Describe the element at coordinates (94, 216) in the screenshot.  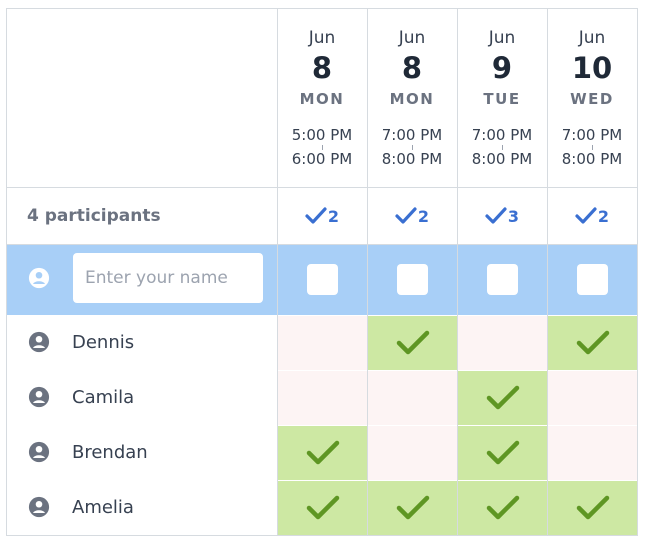
I see `participants-count-label: 4 participants` at that location.